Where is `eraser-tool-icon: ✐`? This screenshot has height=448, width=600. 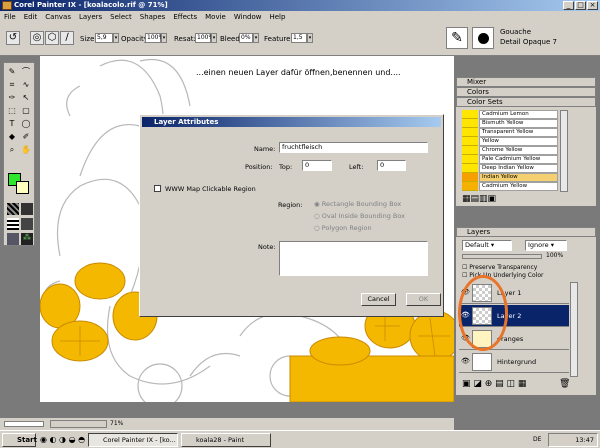 eraser-tool-icon: ✐ is located at coordinates (26, 137).